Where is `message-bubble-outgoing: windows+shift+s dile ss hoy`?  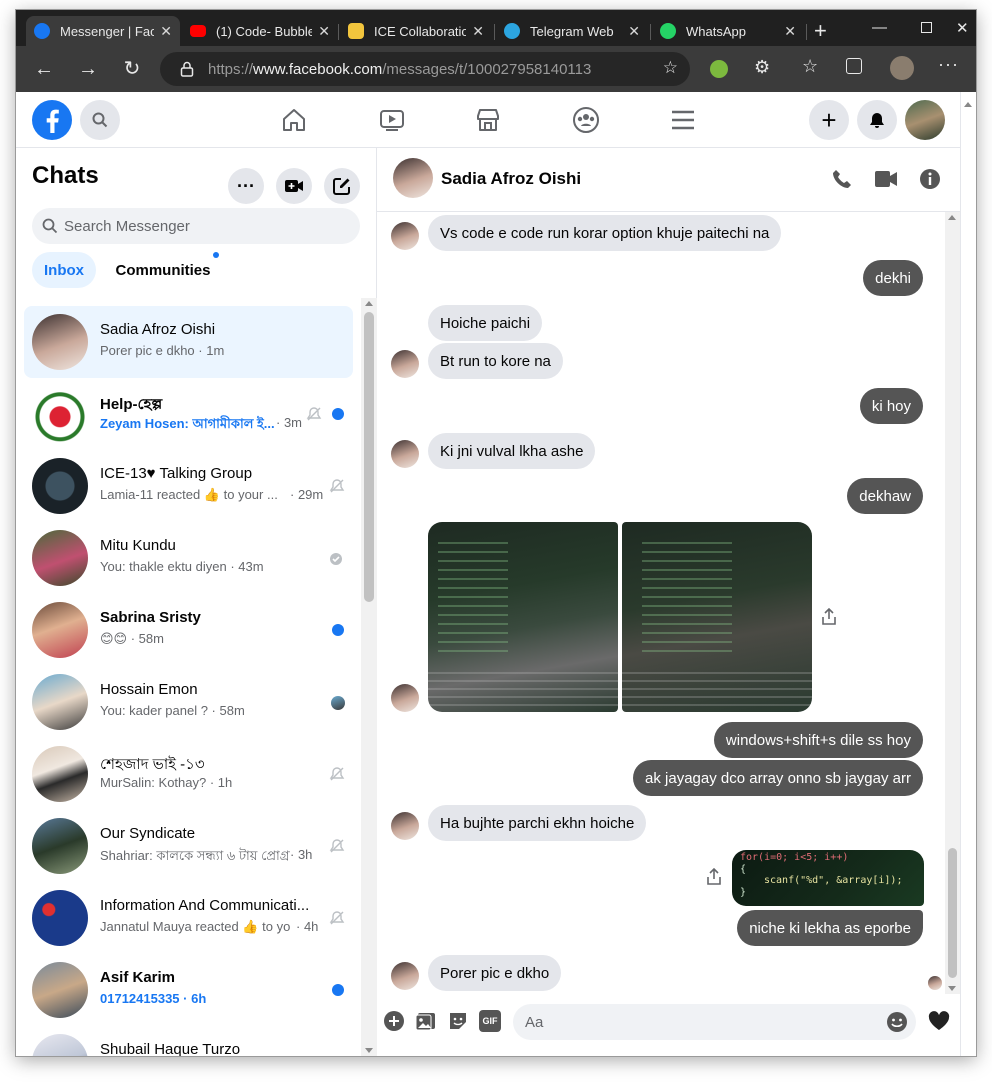 message-bubble-outgoing: windows+shift+s dile ss hoy is located at coordinates (818, 740).